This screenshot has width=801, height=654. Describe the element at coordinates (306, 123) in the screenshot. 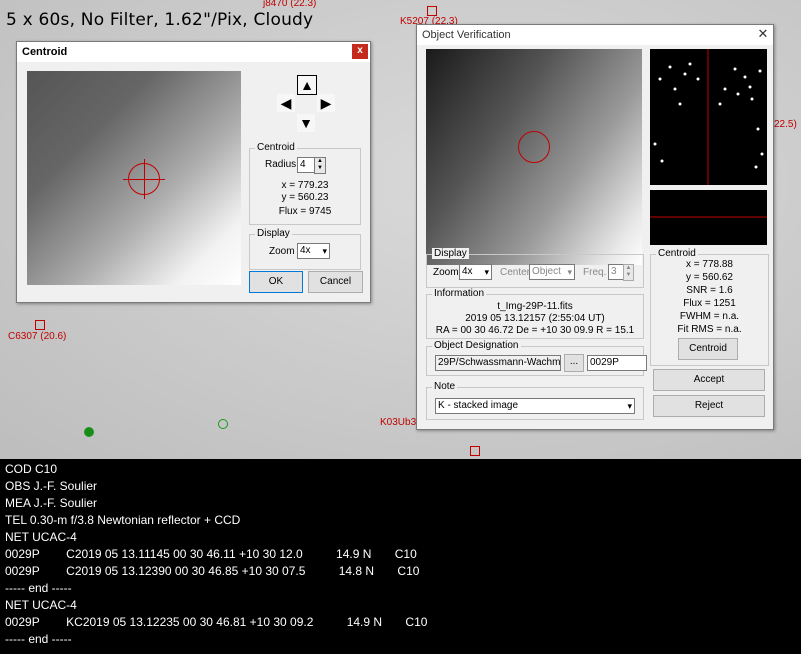

I see `move-down-button: ▼` at that location.